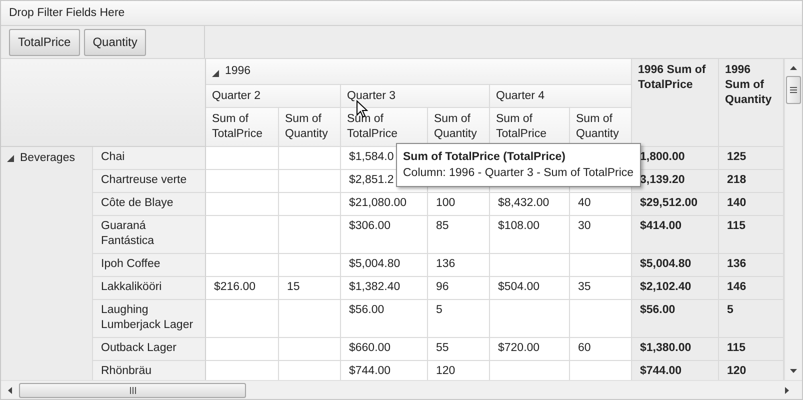 Image resolution: width=803 pixels, height=400 pixels. I want to click on scroll-up-arrow-icon, so click(793, 68).